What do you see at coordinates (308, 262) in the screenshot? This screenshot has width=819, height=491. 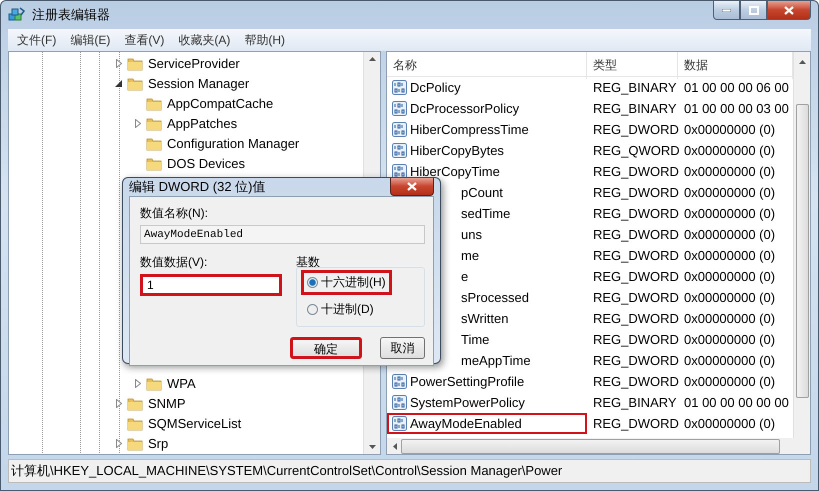 I see `base-group-label: 基数` at bounding box center [308, 262].